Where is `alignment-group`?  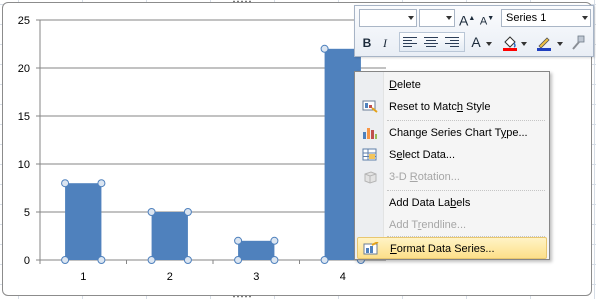
alignment-group is located at coordinates (432, 42).